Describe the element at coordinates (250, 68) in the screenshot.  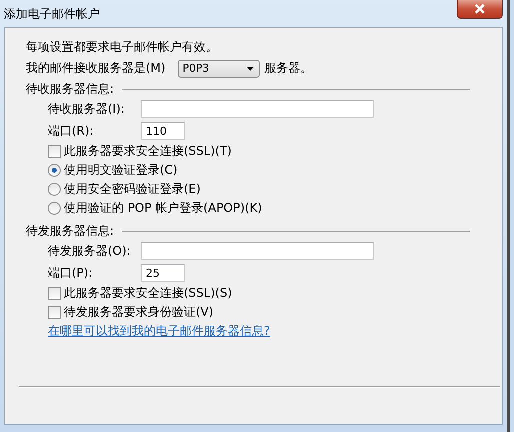
I see `caret-icon` at that location.